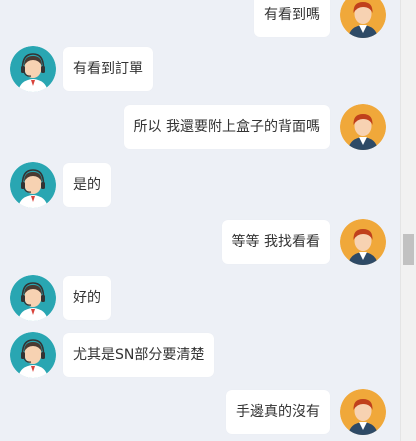 Image resolution: width=416 pixels, height=441 pixels. Describe the element at coordinates (60, 185) in the screenshot. I see `message-agent: 是的` at that location.